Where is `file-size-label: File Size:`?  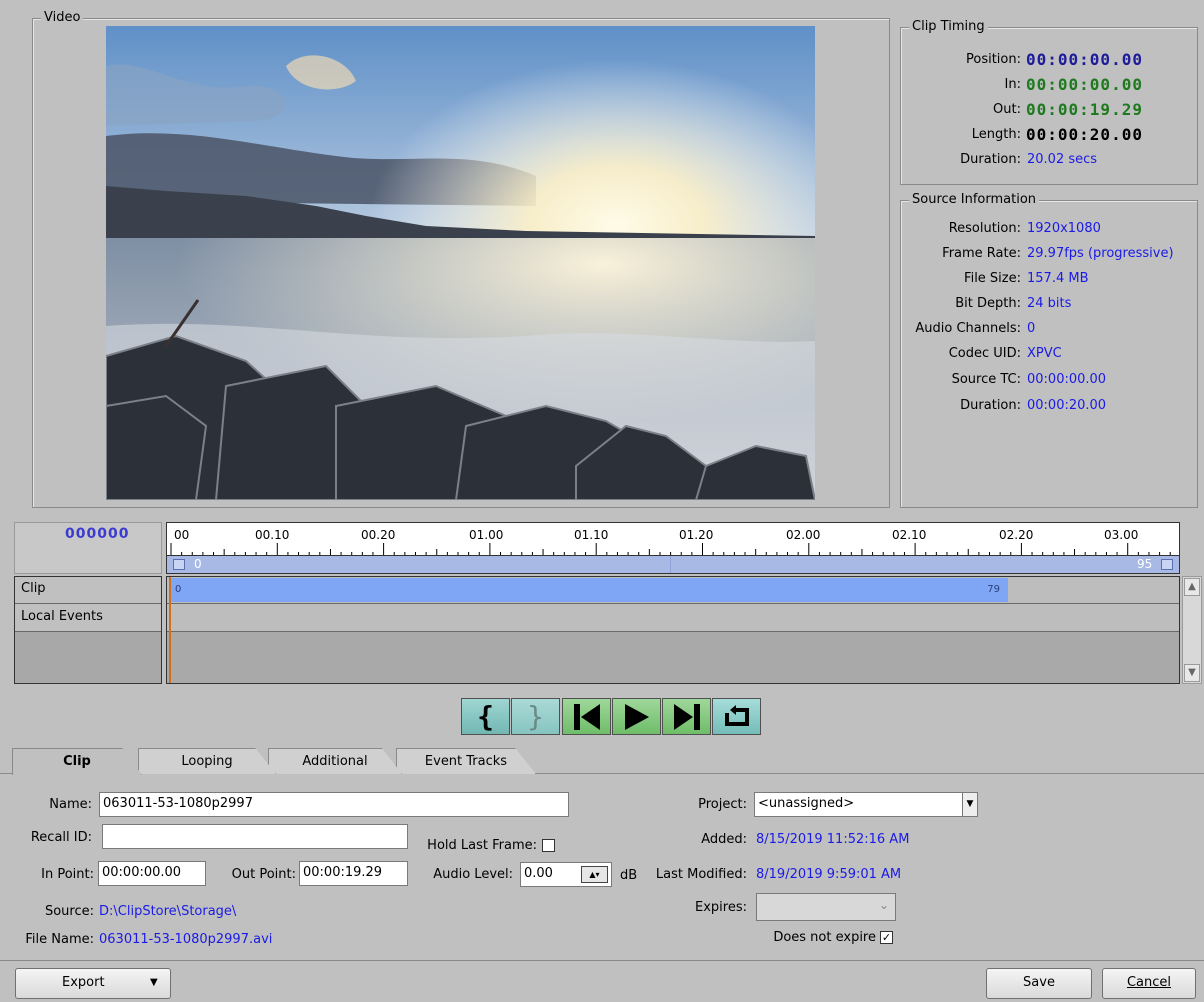 file-size-label: File Size: is located at coordinates (992, 278).